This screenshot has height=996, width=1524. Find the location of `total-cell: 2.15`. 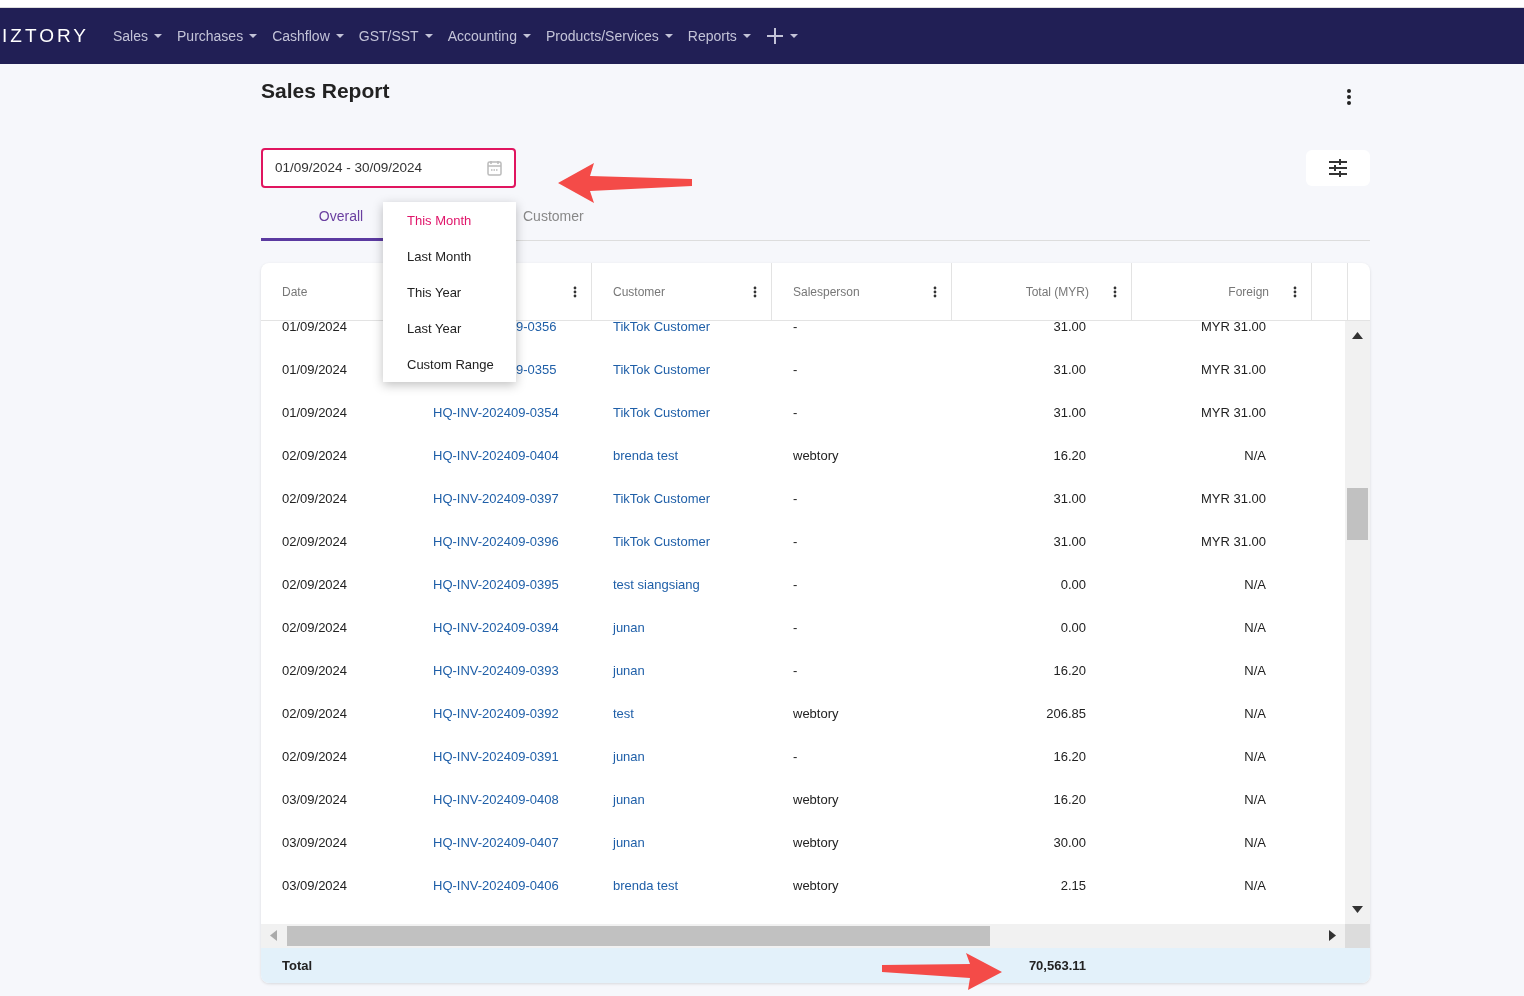

total-cell: 2.15 is located at coordinates (1073, 885).